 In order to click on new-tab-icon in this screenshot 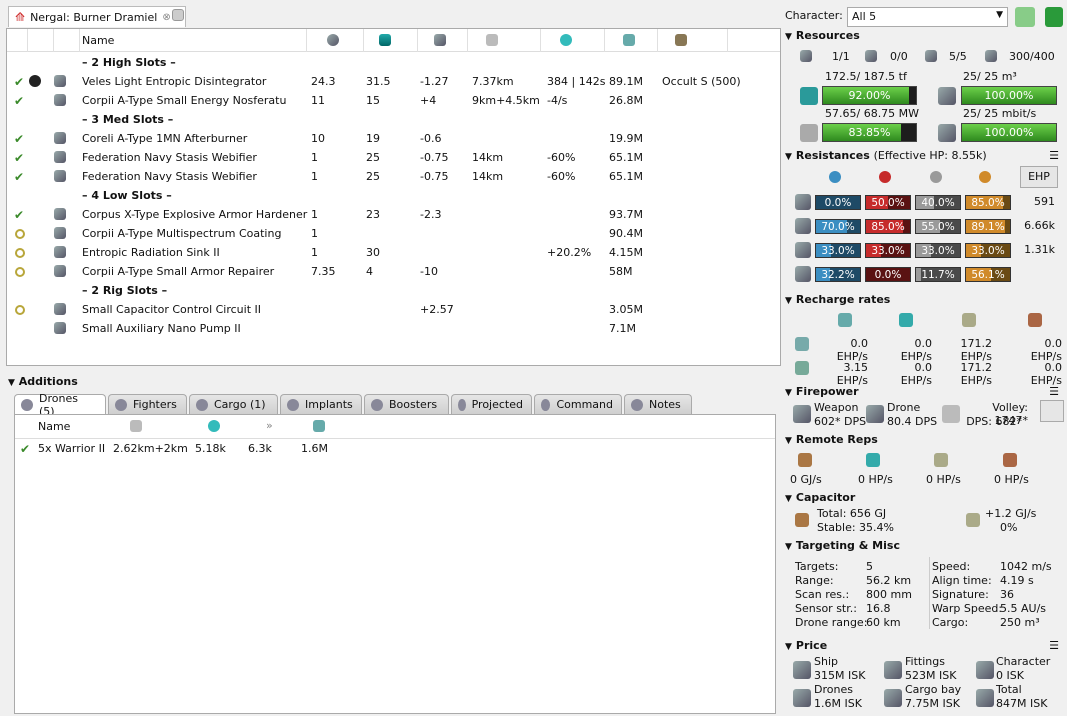, I will do `click(178, 15)`.